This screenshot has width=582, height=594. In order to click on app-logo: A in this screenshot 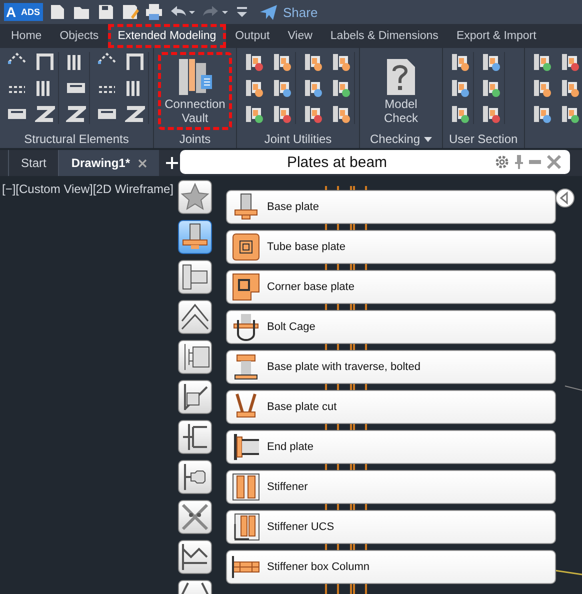, I will do `click(11, 12)`.